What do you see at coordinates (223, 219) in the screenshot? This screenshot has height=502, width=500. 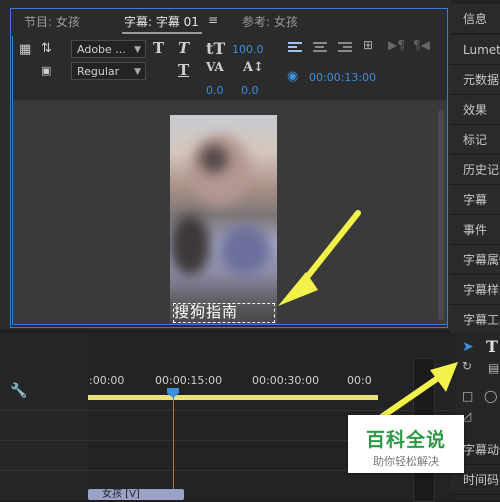 I see `video-preview: 搜狗指南` at bounding box center [223, 219].